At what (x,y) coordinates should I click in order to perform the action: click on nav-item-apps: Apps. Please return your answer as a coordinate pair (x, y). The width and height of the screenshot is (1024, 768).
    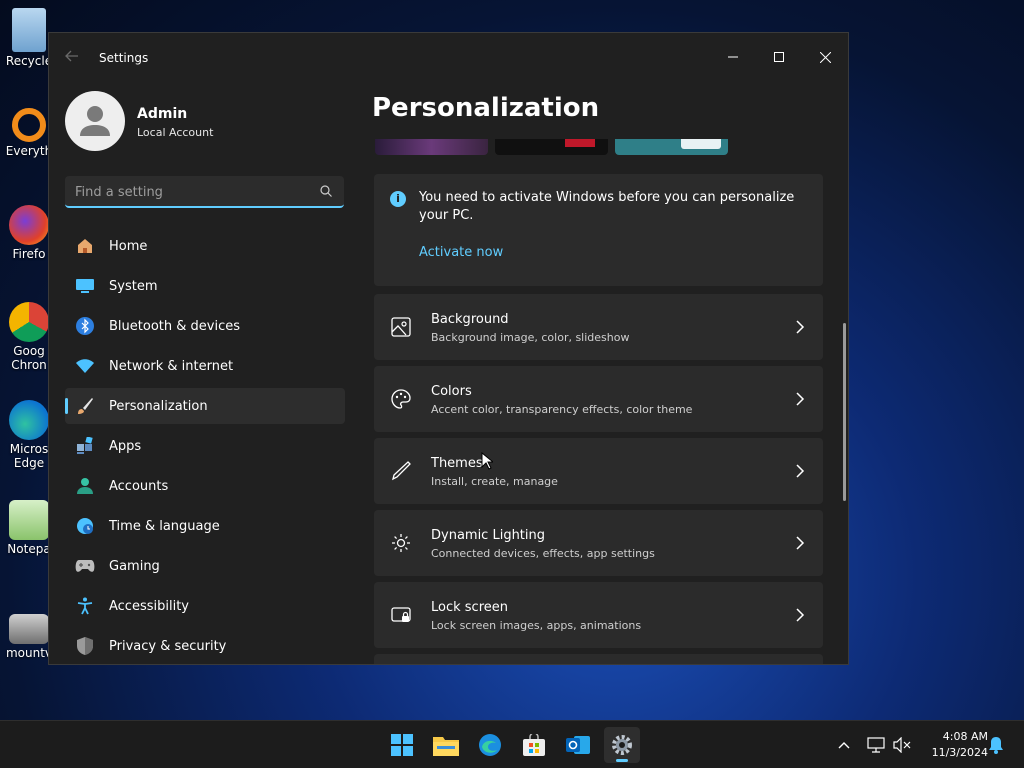
    Looking at the image, I should click on (205, 446).